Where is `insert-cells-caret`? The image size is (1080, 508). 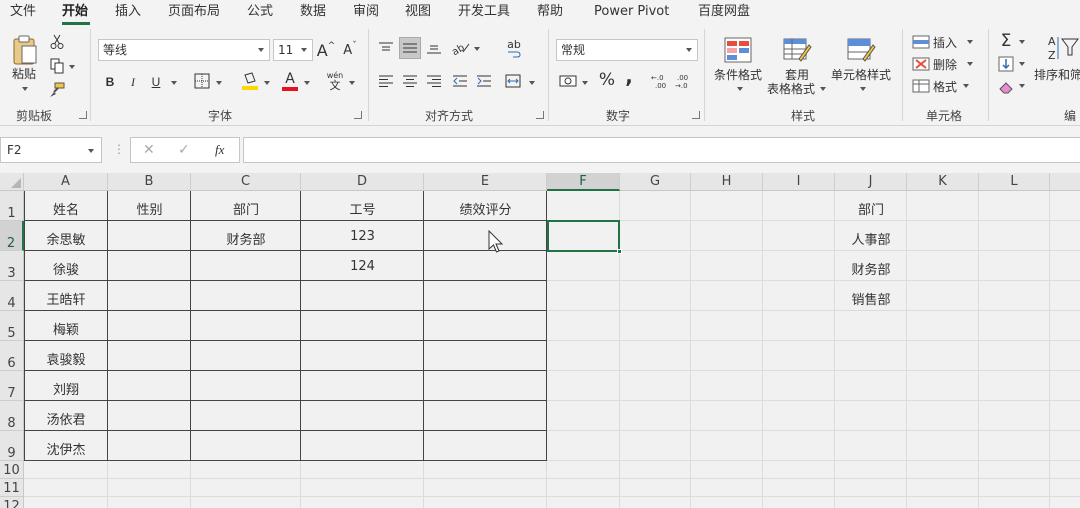
insert-cells-caret is located at coordinates (970, 42).